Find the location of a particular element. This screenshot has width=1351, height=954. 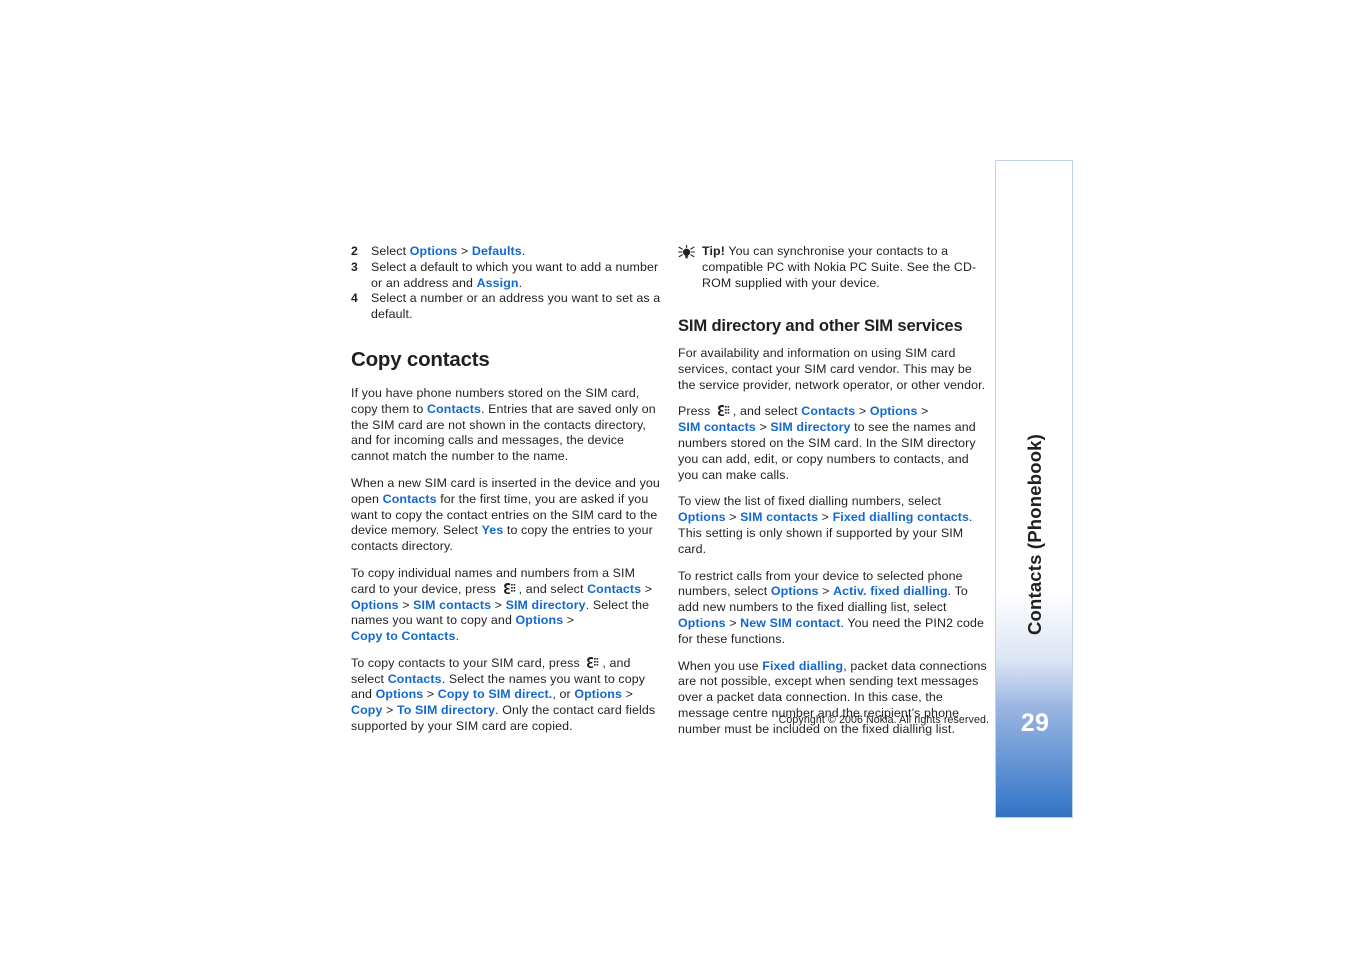

chapter-label-text: Contacts (Phonebook) is located at coordinates (1034, 534).